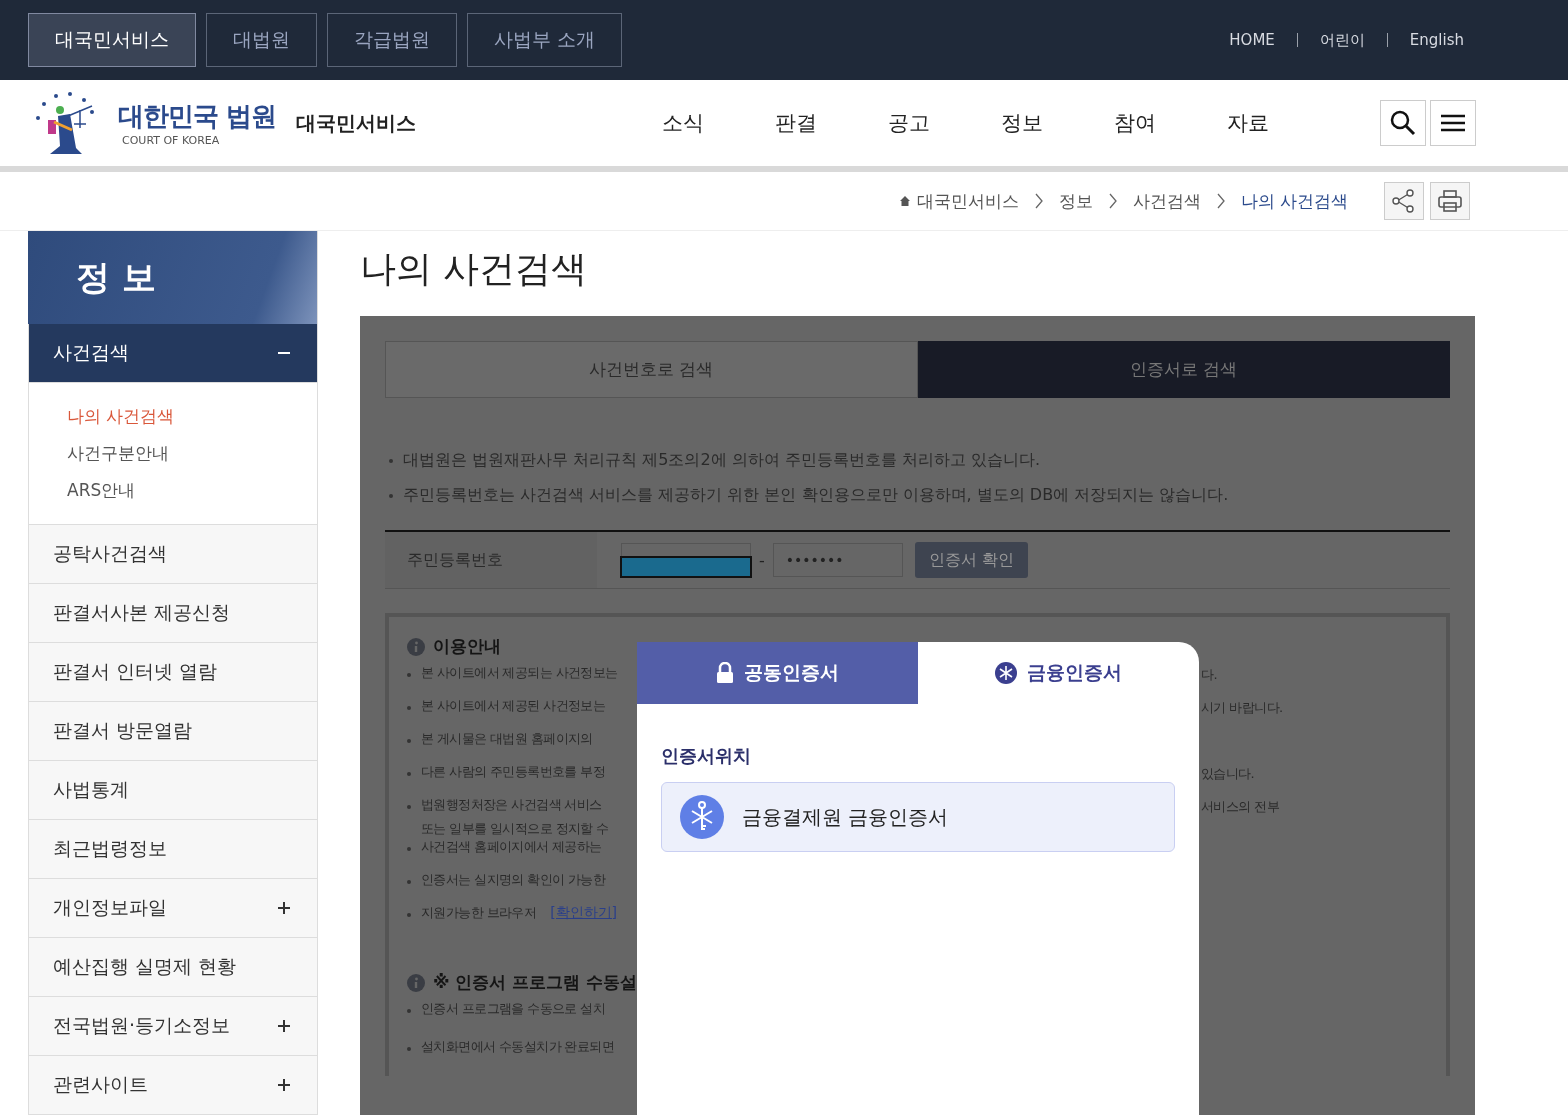  I want to click on guide-text: 법원행정처장은 사건검색 서비스, so click(511, 805).